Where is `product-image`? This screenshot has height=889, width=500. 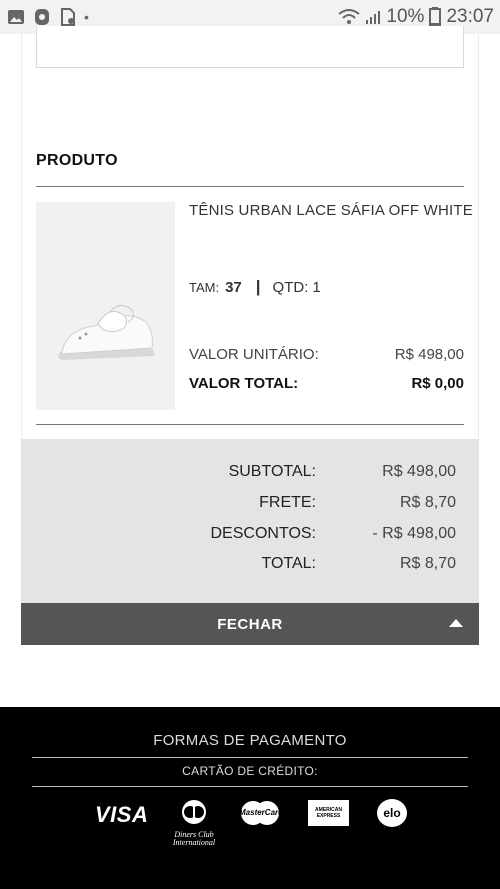 product-image is located at coordinates (105, 306).